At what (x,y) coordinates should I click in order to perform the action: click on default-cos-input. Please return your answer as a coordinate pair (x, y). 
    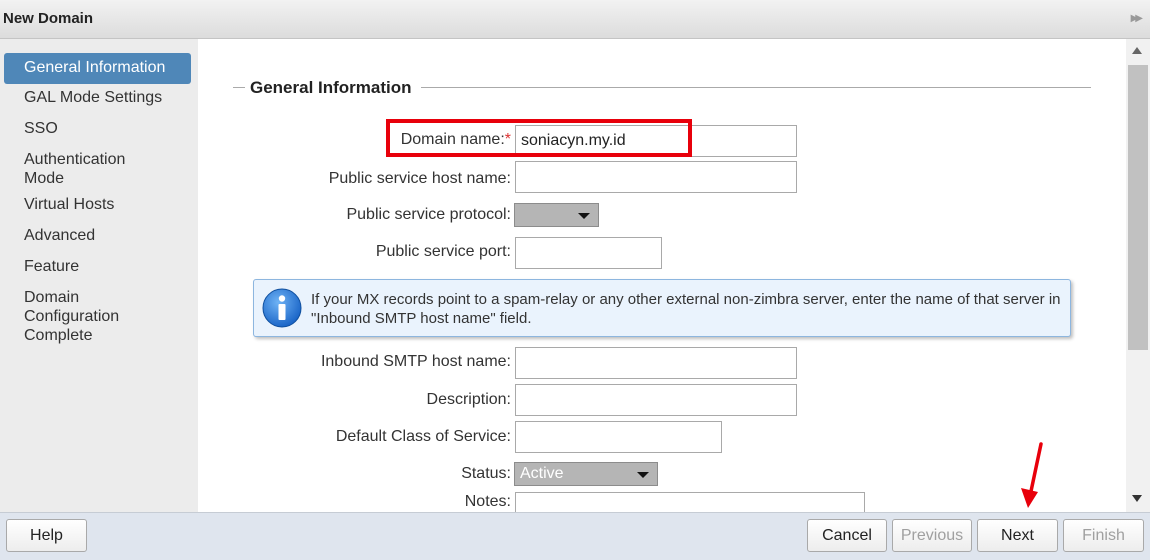
    Looking at the image, I should click on (618, 437).